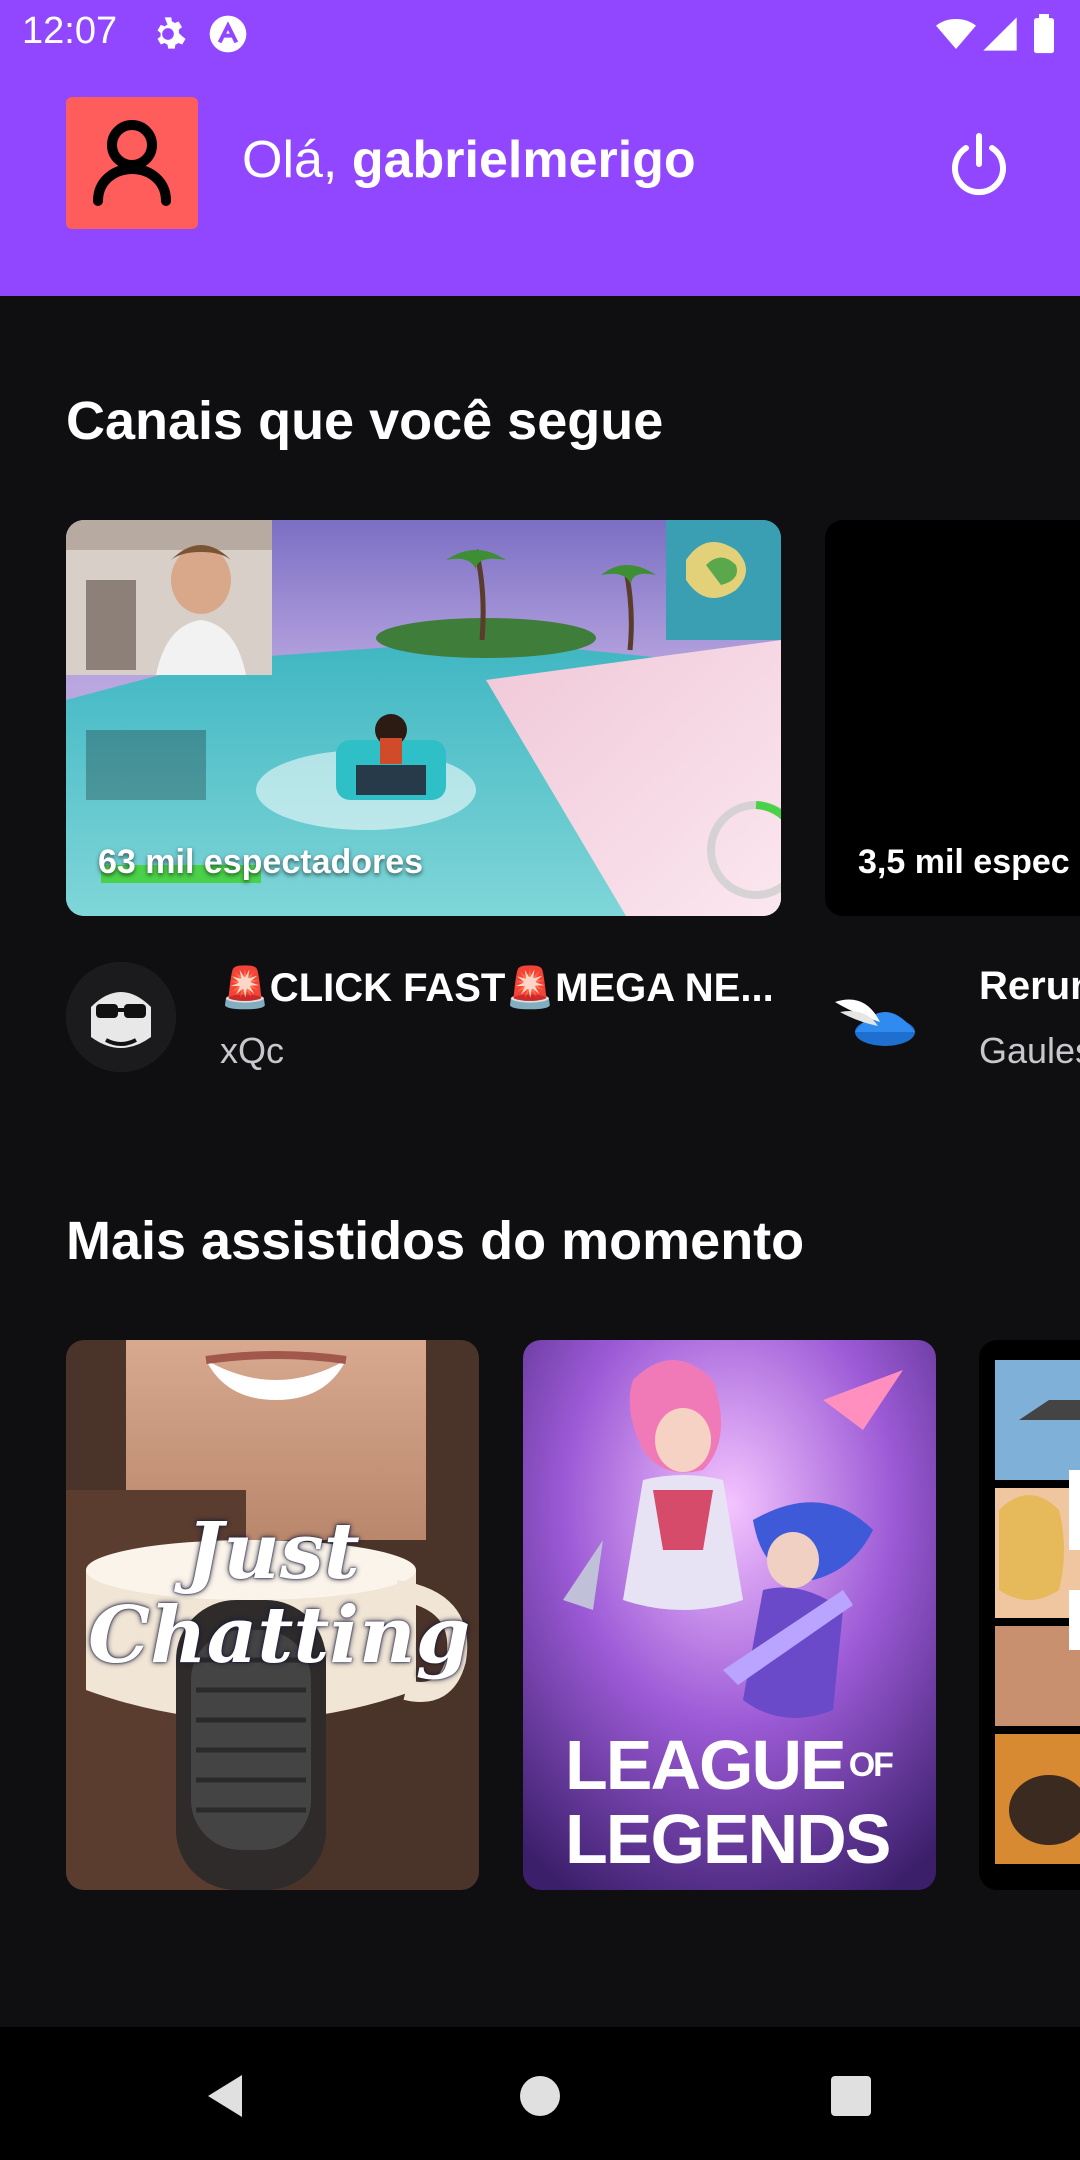  I want to click on stream-card: 63 mil espectadores, so click(423, 718).